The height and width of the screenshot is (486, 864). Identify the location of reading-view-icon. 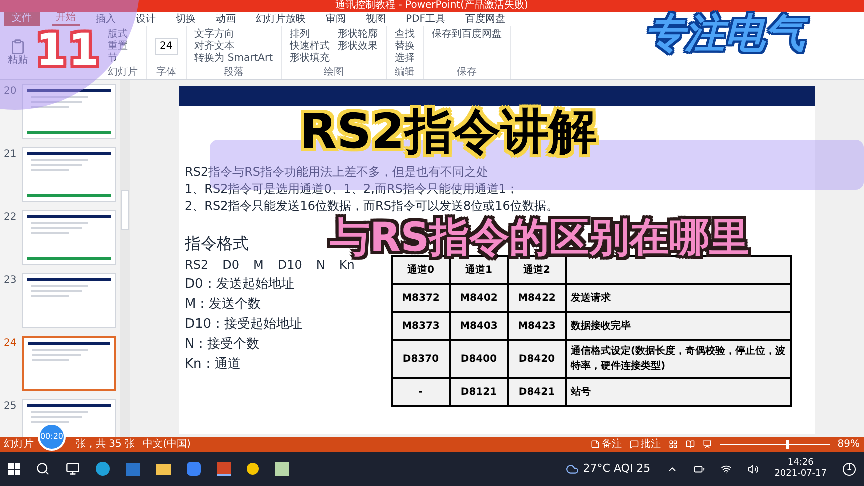
(690, 444).